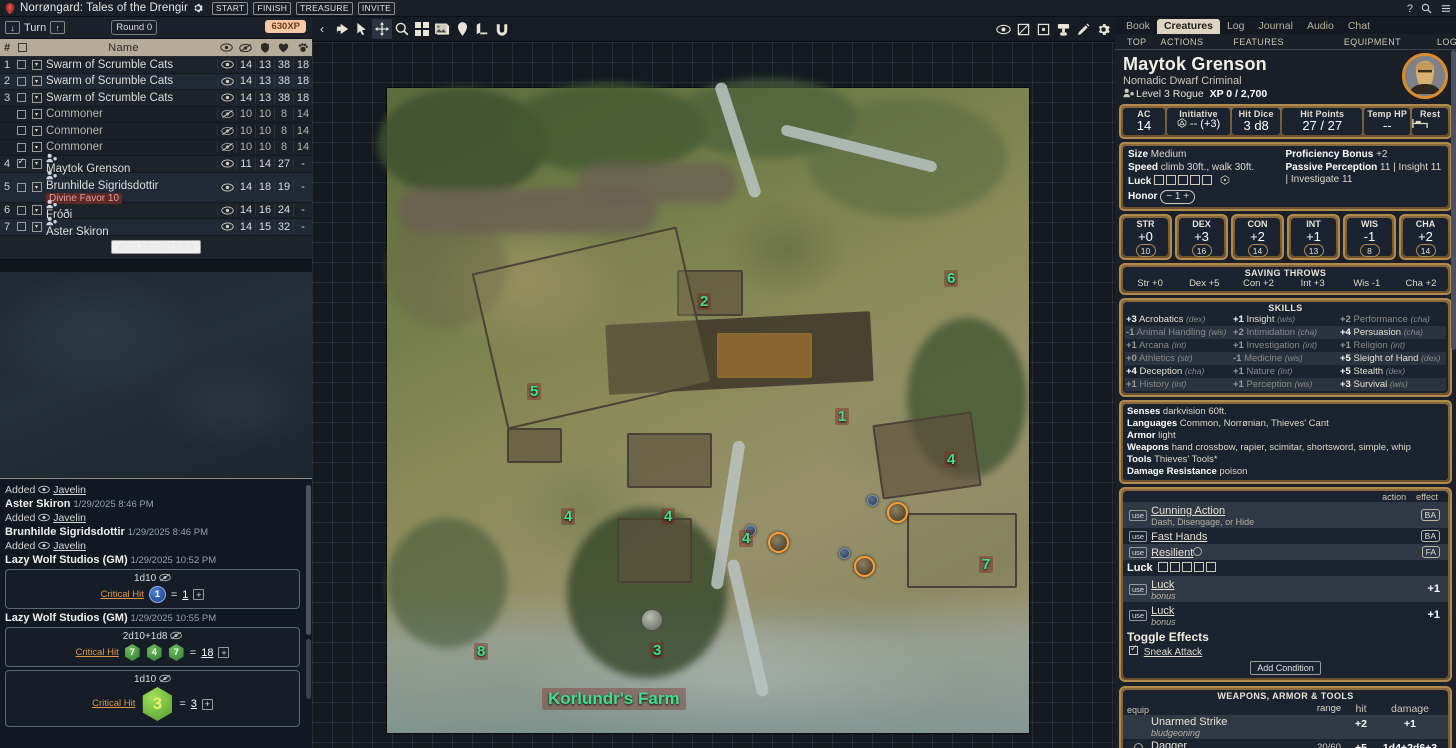  Describe the element at coordinates (1103, 30) in the screenshot. I see `settings-icon` at that location.